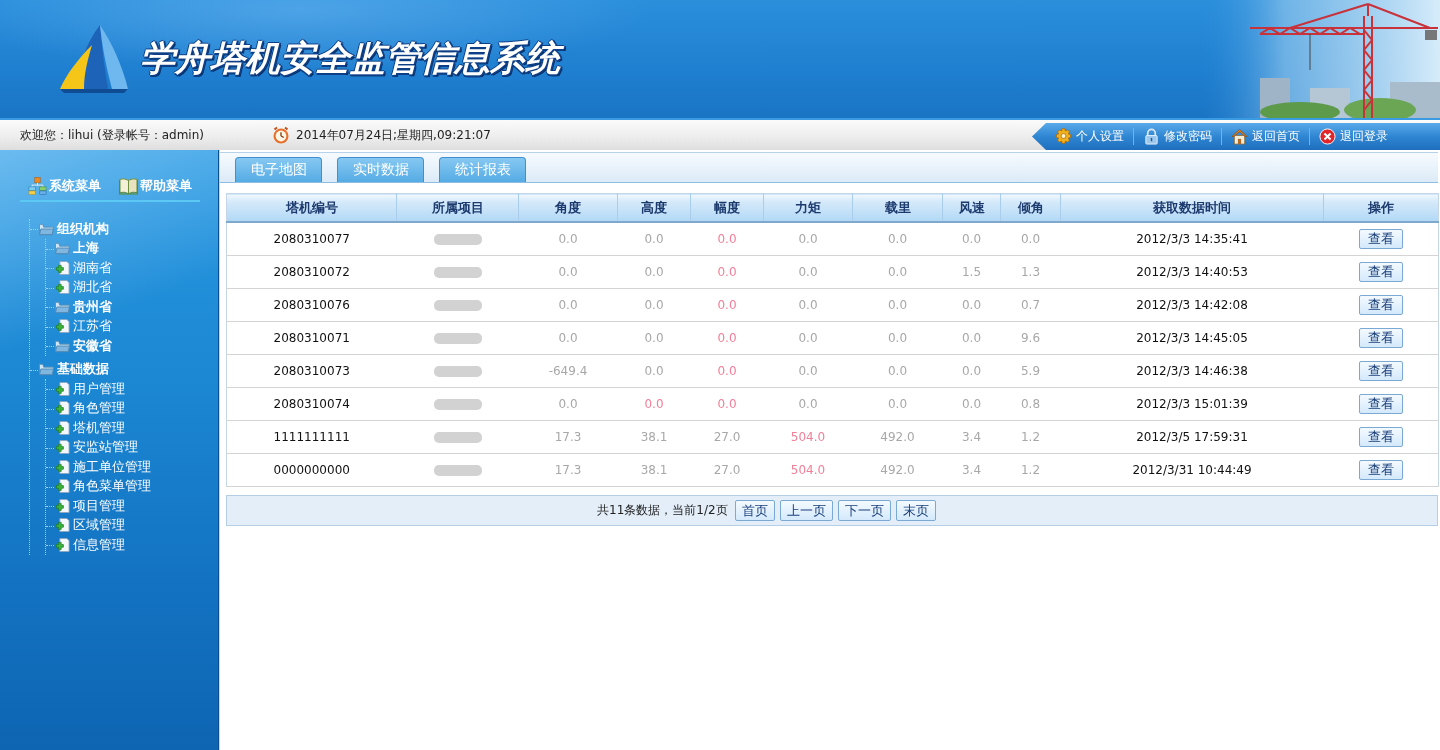  What do you see at coordinates (1151, 136) in the screenshot?
I see `lock-icon` at bounding box center [1151, 136].